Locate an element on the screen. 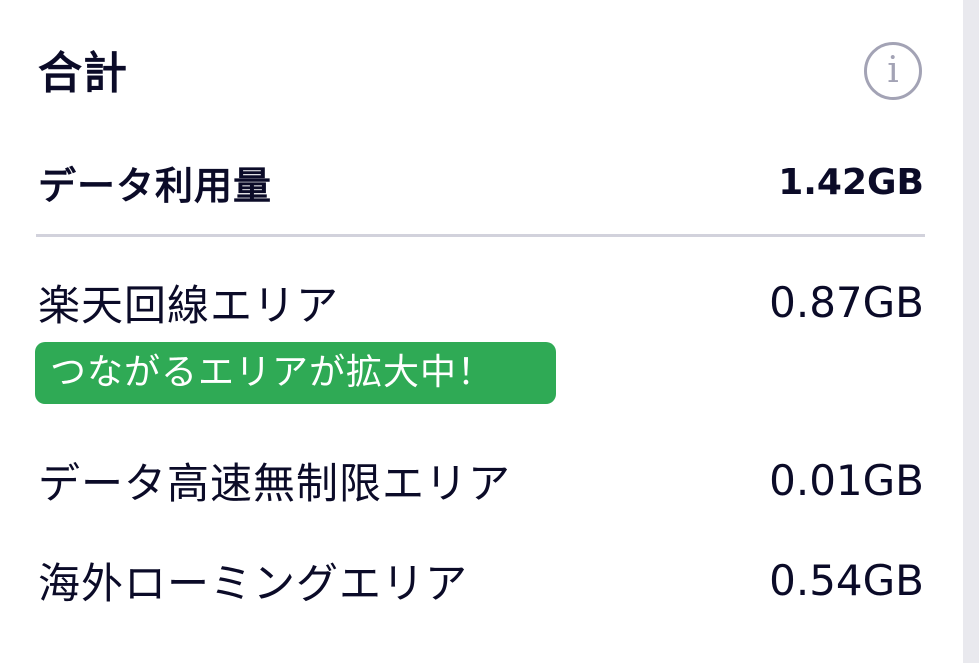 This screenshot has width=979, height=663. area-expanding-badge: つながるエリアが拡大中！ is located at coordinates (295, 373).